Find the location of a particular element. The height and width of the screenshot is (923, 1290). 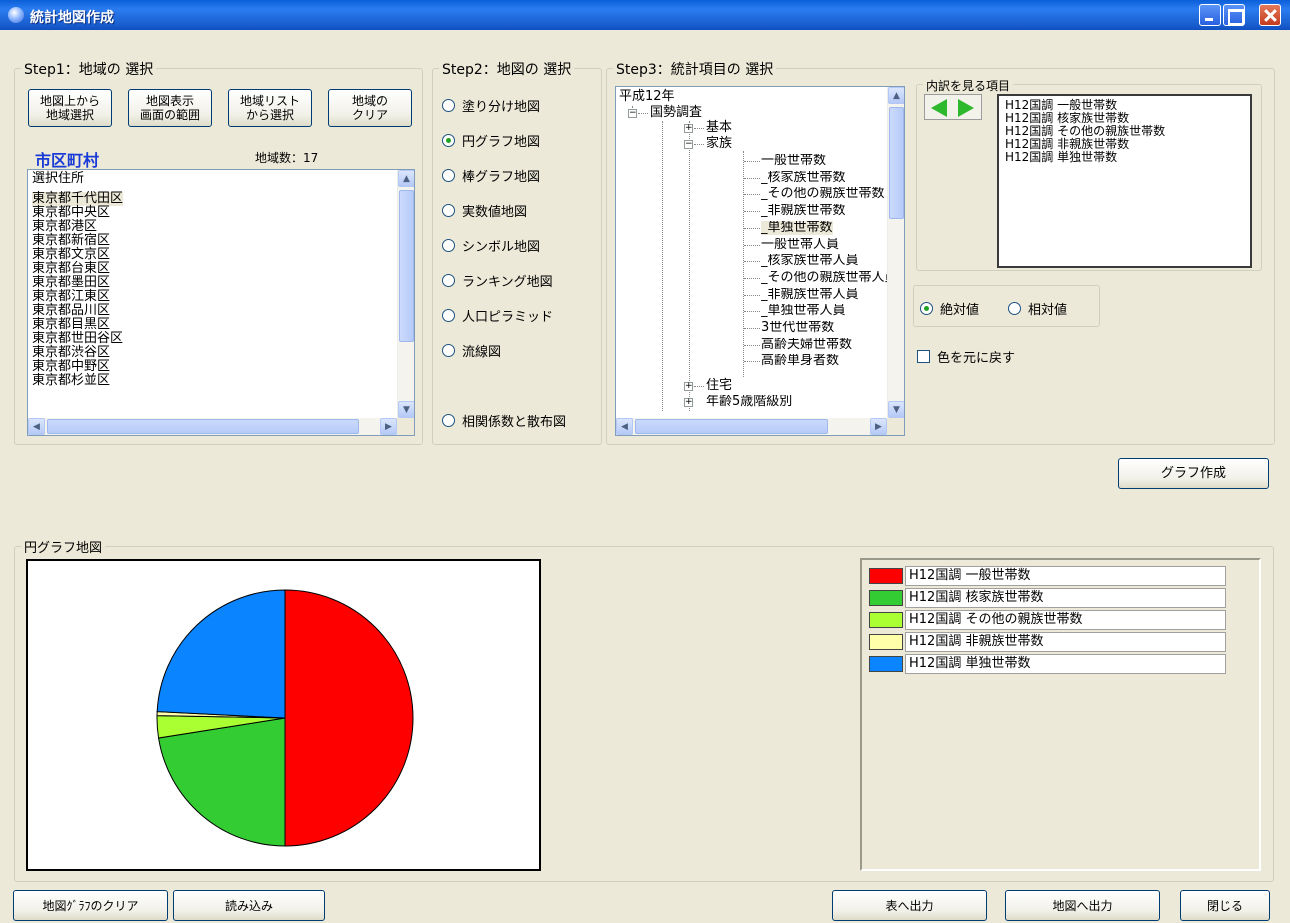

tree-family-item: _単独世帯人員 is located at coordinates (803, 311).